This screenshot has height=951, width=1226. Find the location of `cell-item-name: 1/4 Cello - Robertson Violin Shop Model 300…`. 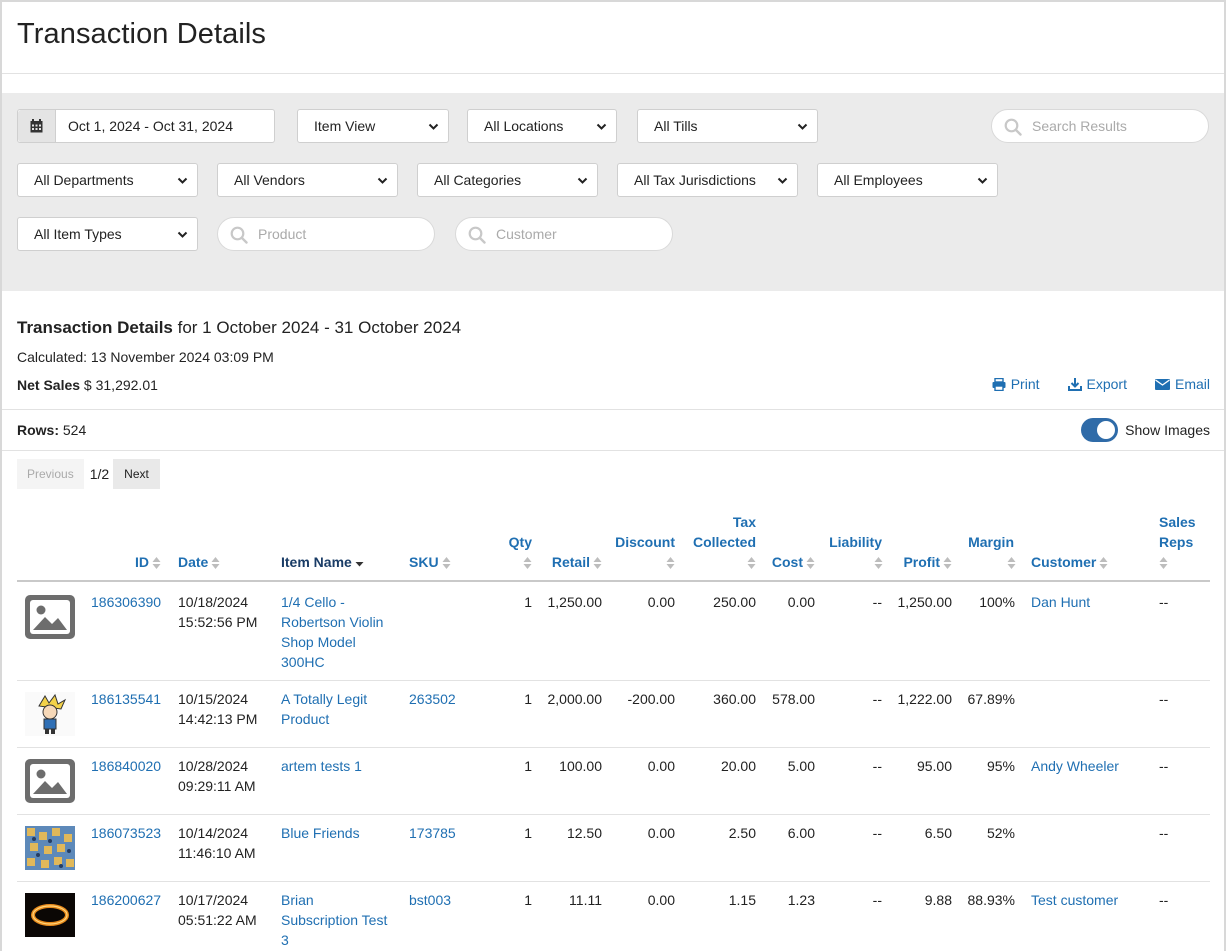

cell-item-name: 1/4 Cello - Robertson Violin Shop Model 300… is located at coordinates (332, 632).